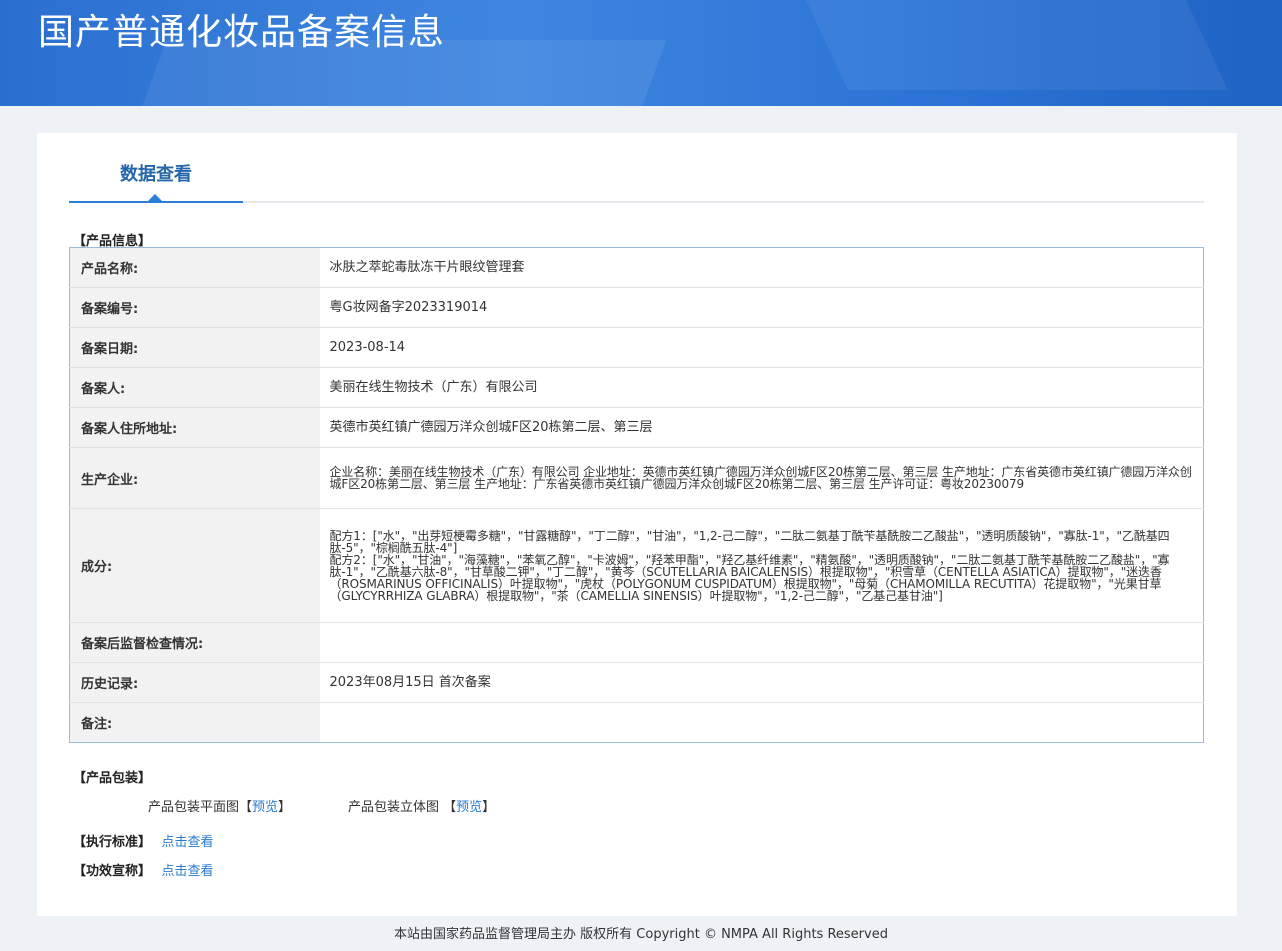 The image size is (1282, 951). Describe the element at coordinates (112, 778) in the screenshot. I see `section-title-packaging: 【产品包装】` at that location.